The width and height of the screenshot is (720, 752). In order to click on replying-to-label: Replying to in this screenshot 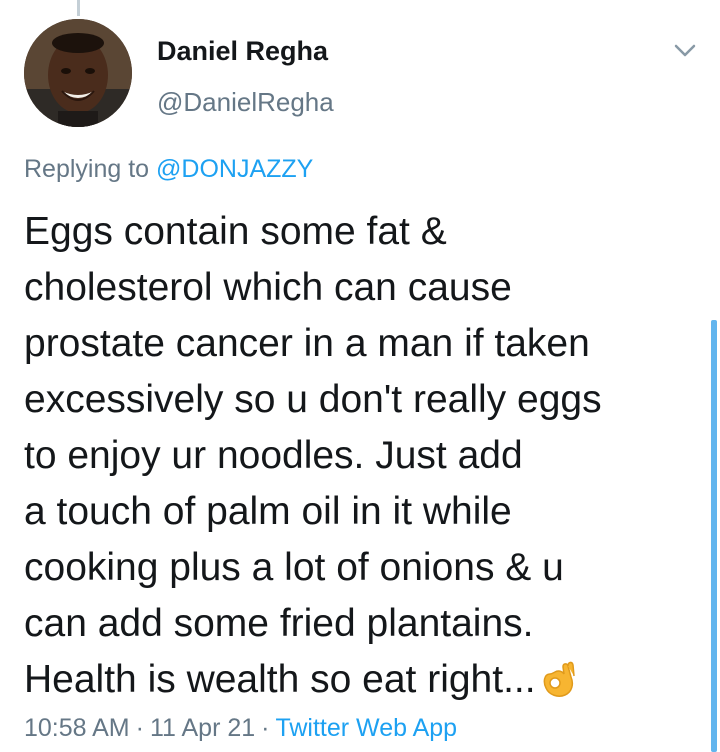, I will do `click(87, 169)`.